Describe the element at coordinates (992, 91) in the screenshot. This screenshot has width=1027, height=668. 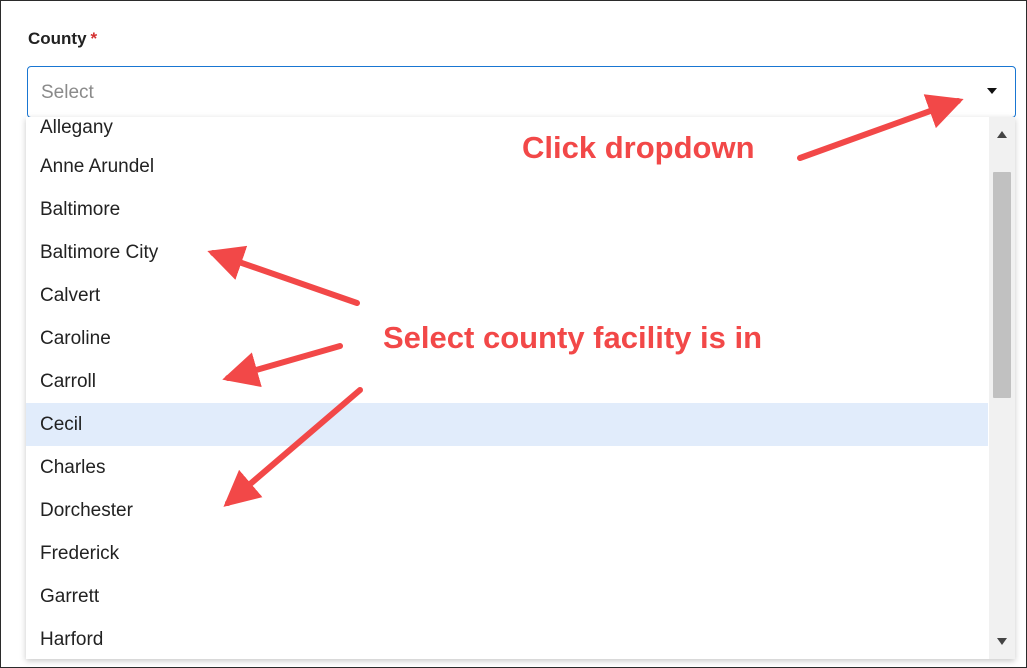
I see `caret-down-icon` at that location.